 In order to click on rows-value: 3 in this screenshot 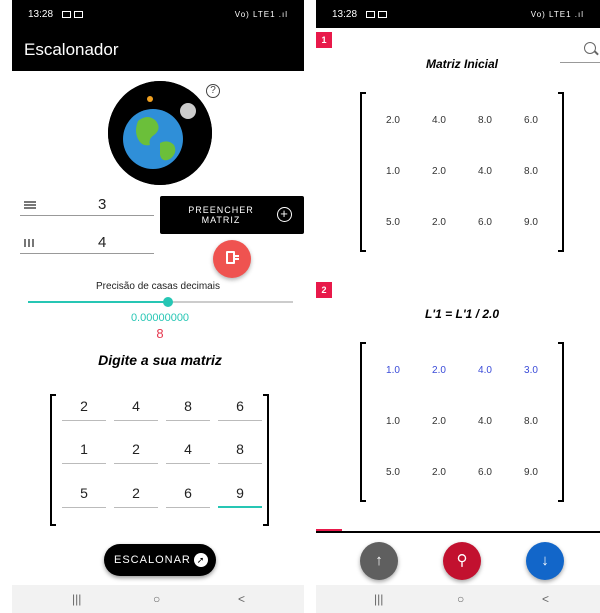, I will do `click(102, 204)`.